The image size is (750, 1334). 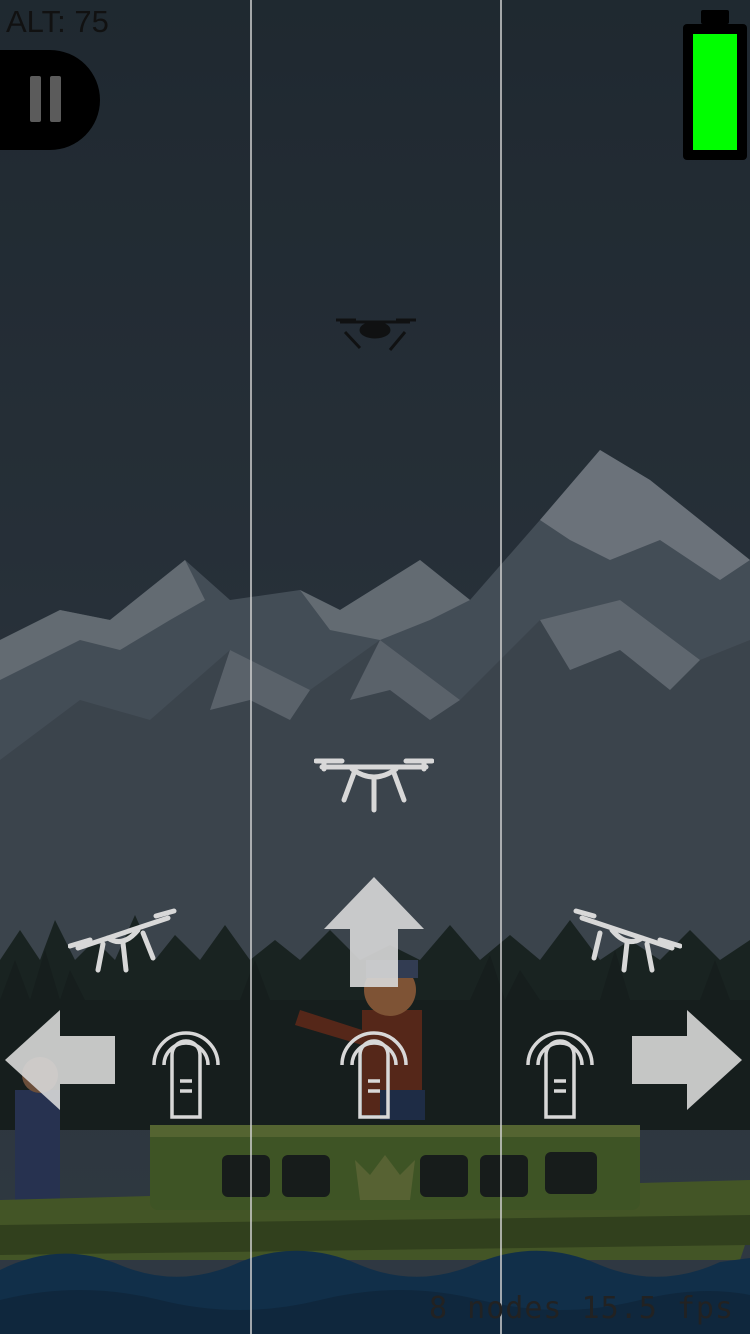 What do you see at coordinates (627, 940) in the screenshot?
I see `drone-tilt-right-icon` at bounding box center [627, 940].